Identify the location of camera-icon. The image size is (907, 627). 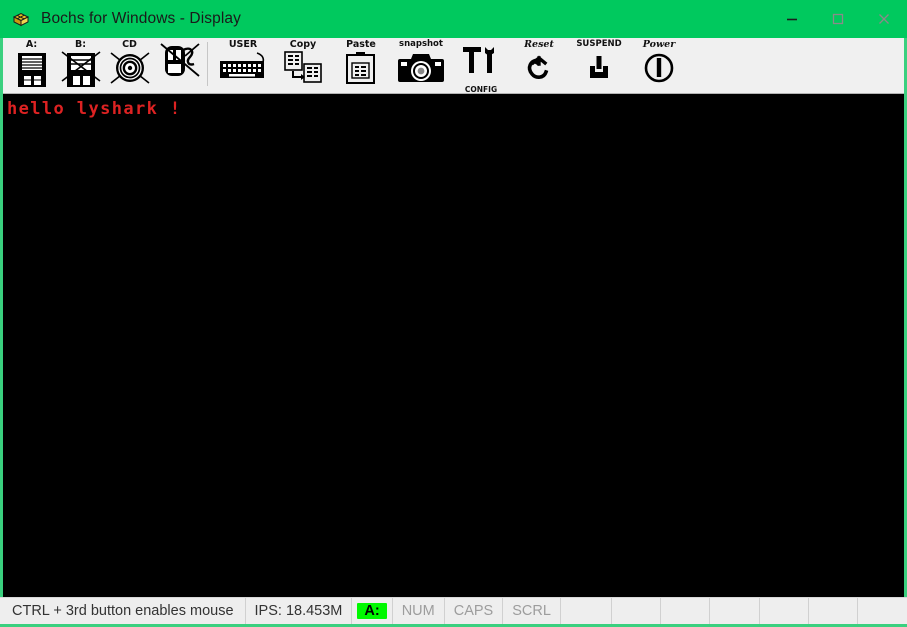
(421, 70).